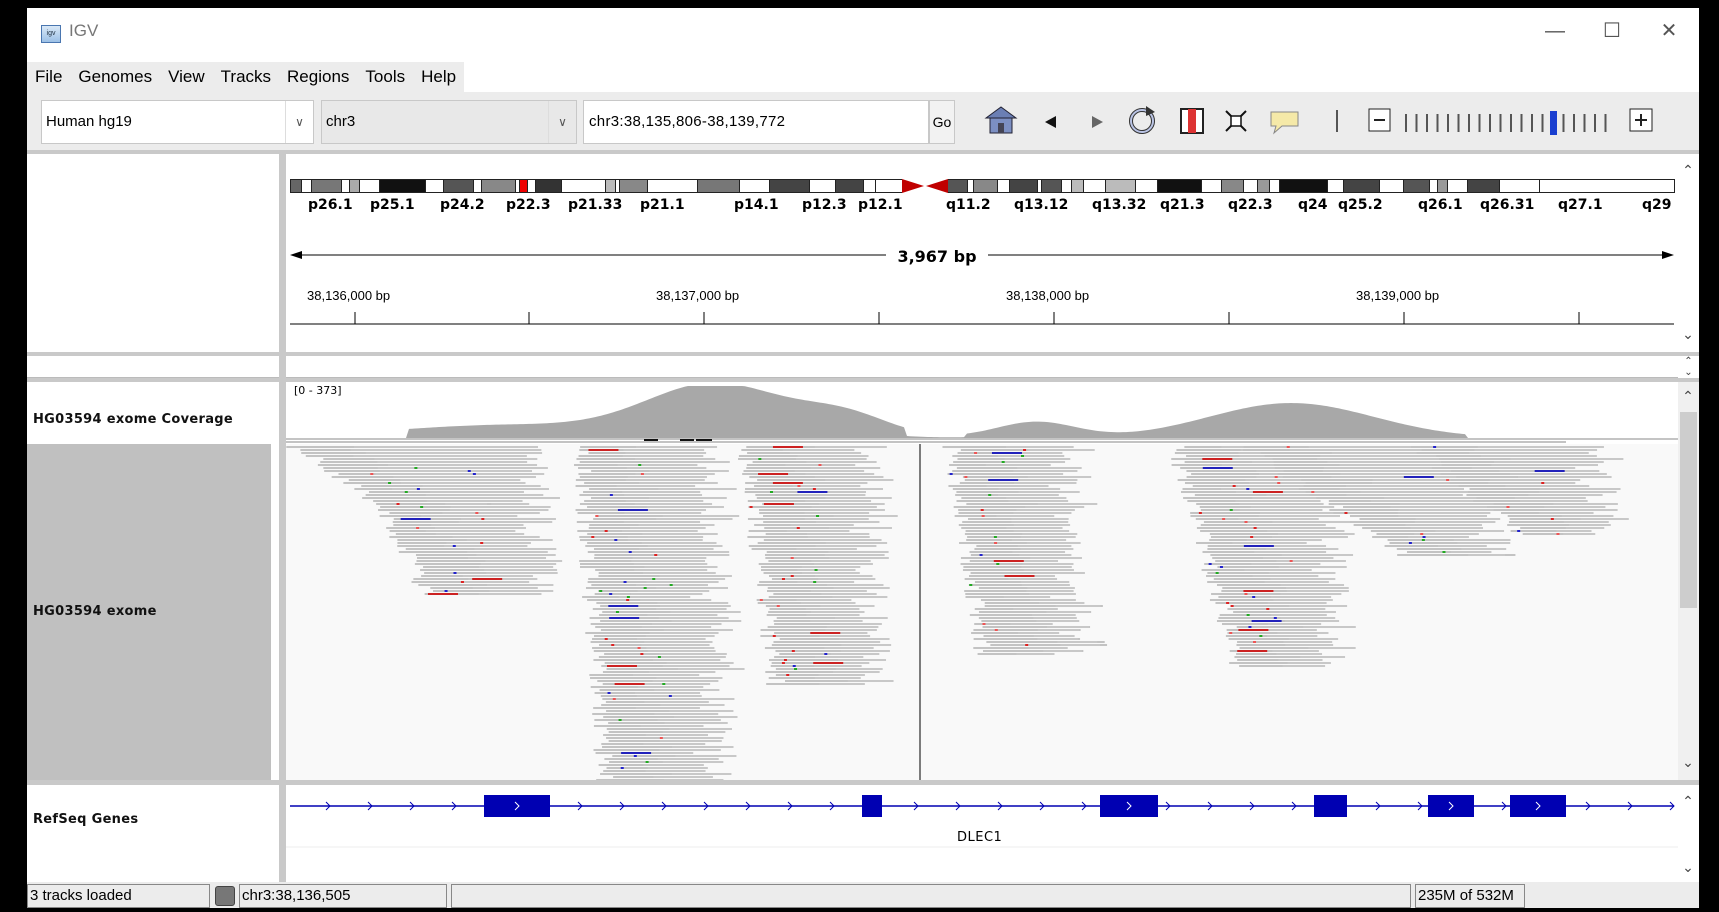  Describe the element at coordinates (1236, 121) in the screenshot. I see `fit-to-window-icon` at that location.